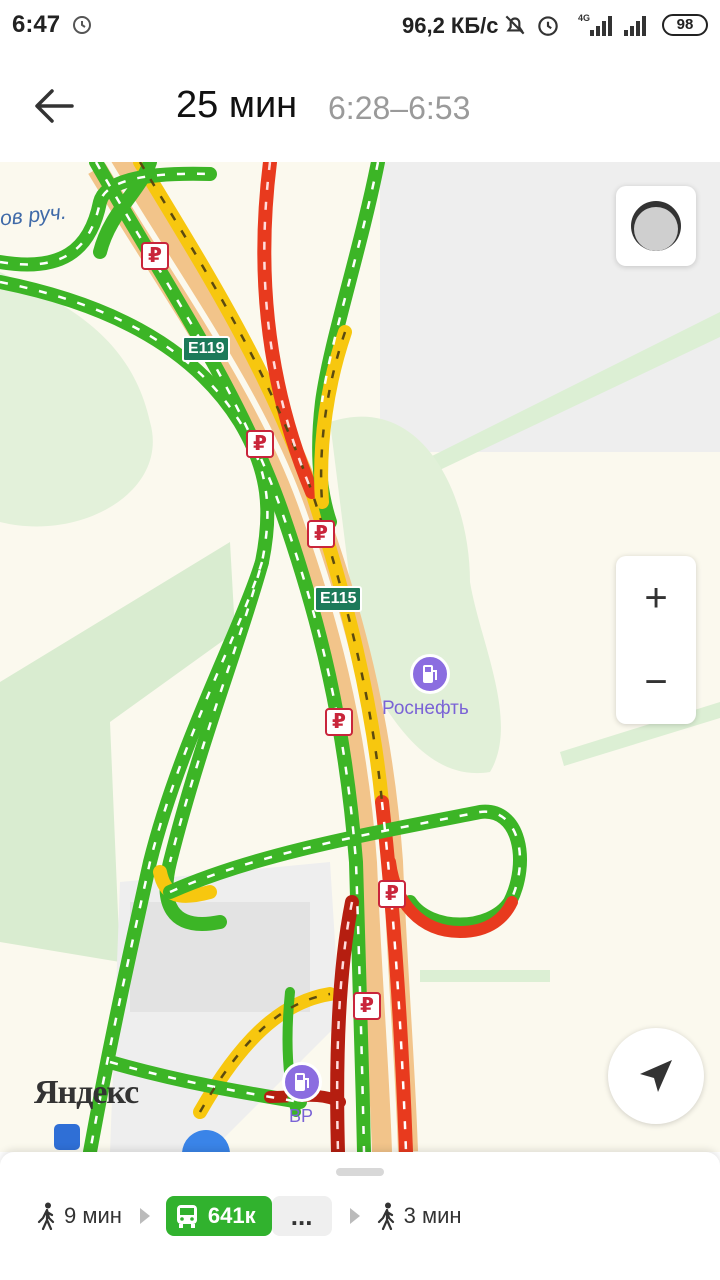 The width and height of the screenshot is (720, 1280). I want to click on yandex-logo: Яндекс, so click(86, 1092).